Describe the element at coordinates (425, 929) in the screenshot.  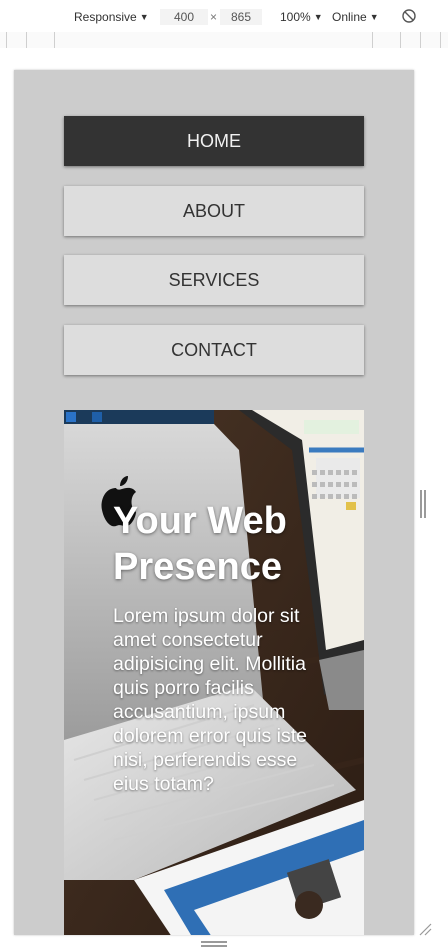
I see `resize-corner-icon` at that location.